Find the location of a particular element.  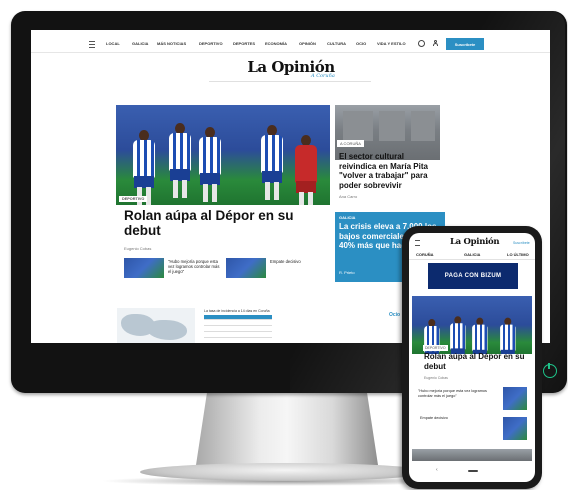

phone-back-icon: ‹ is located at coordinates (437, 470).